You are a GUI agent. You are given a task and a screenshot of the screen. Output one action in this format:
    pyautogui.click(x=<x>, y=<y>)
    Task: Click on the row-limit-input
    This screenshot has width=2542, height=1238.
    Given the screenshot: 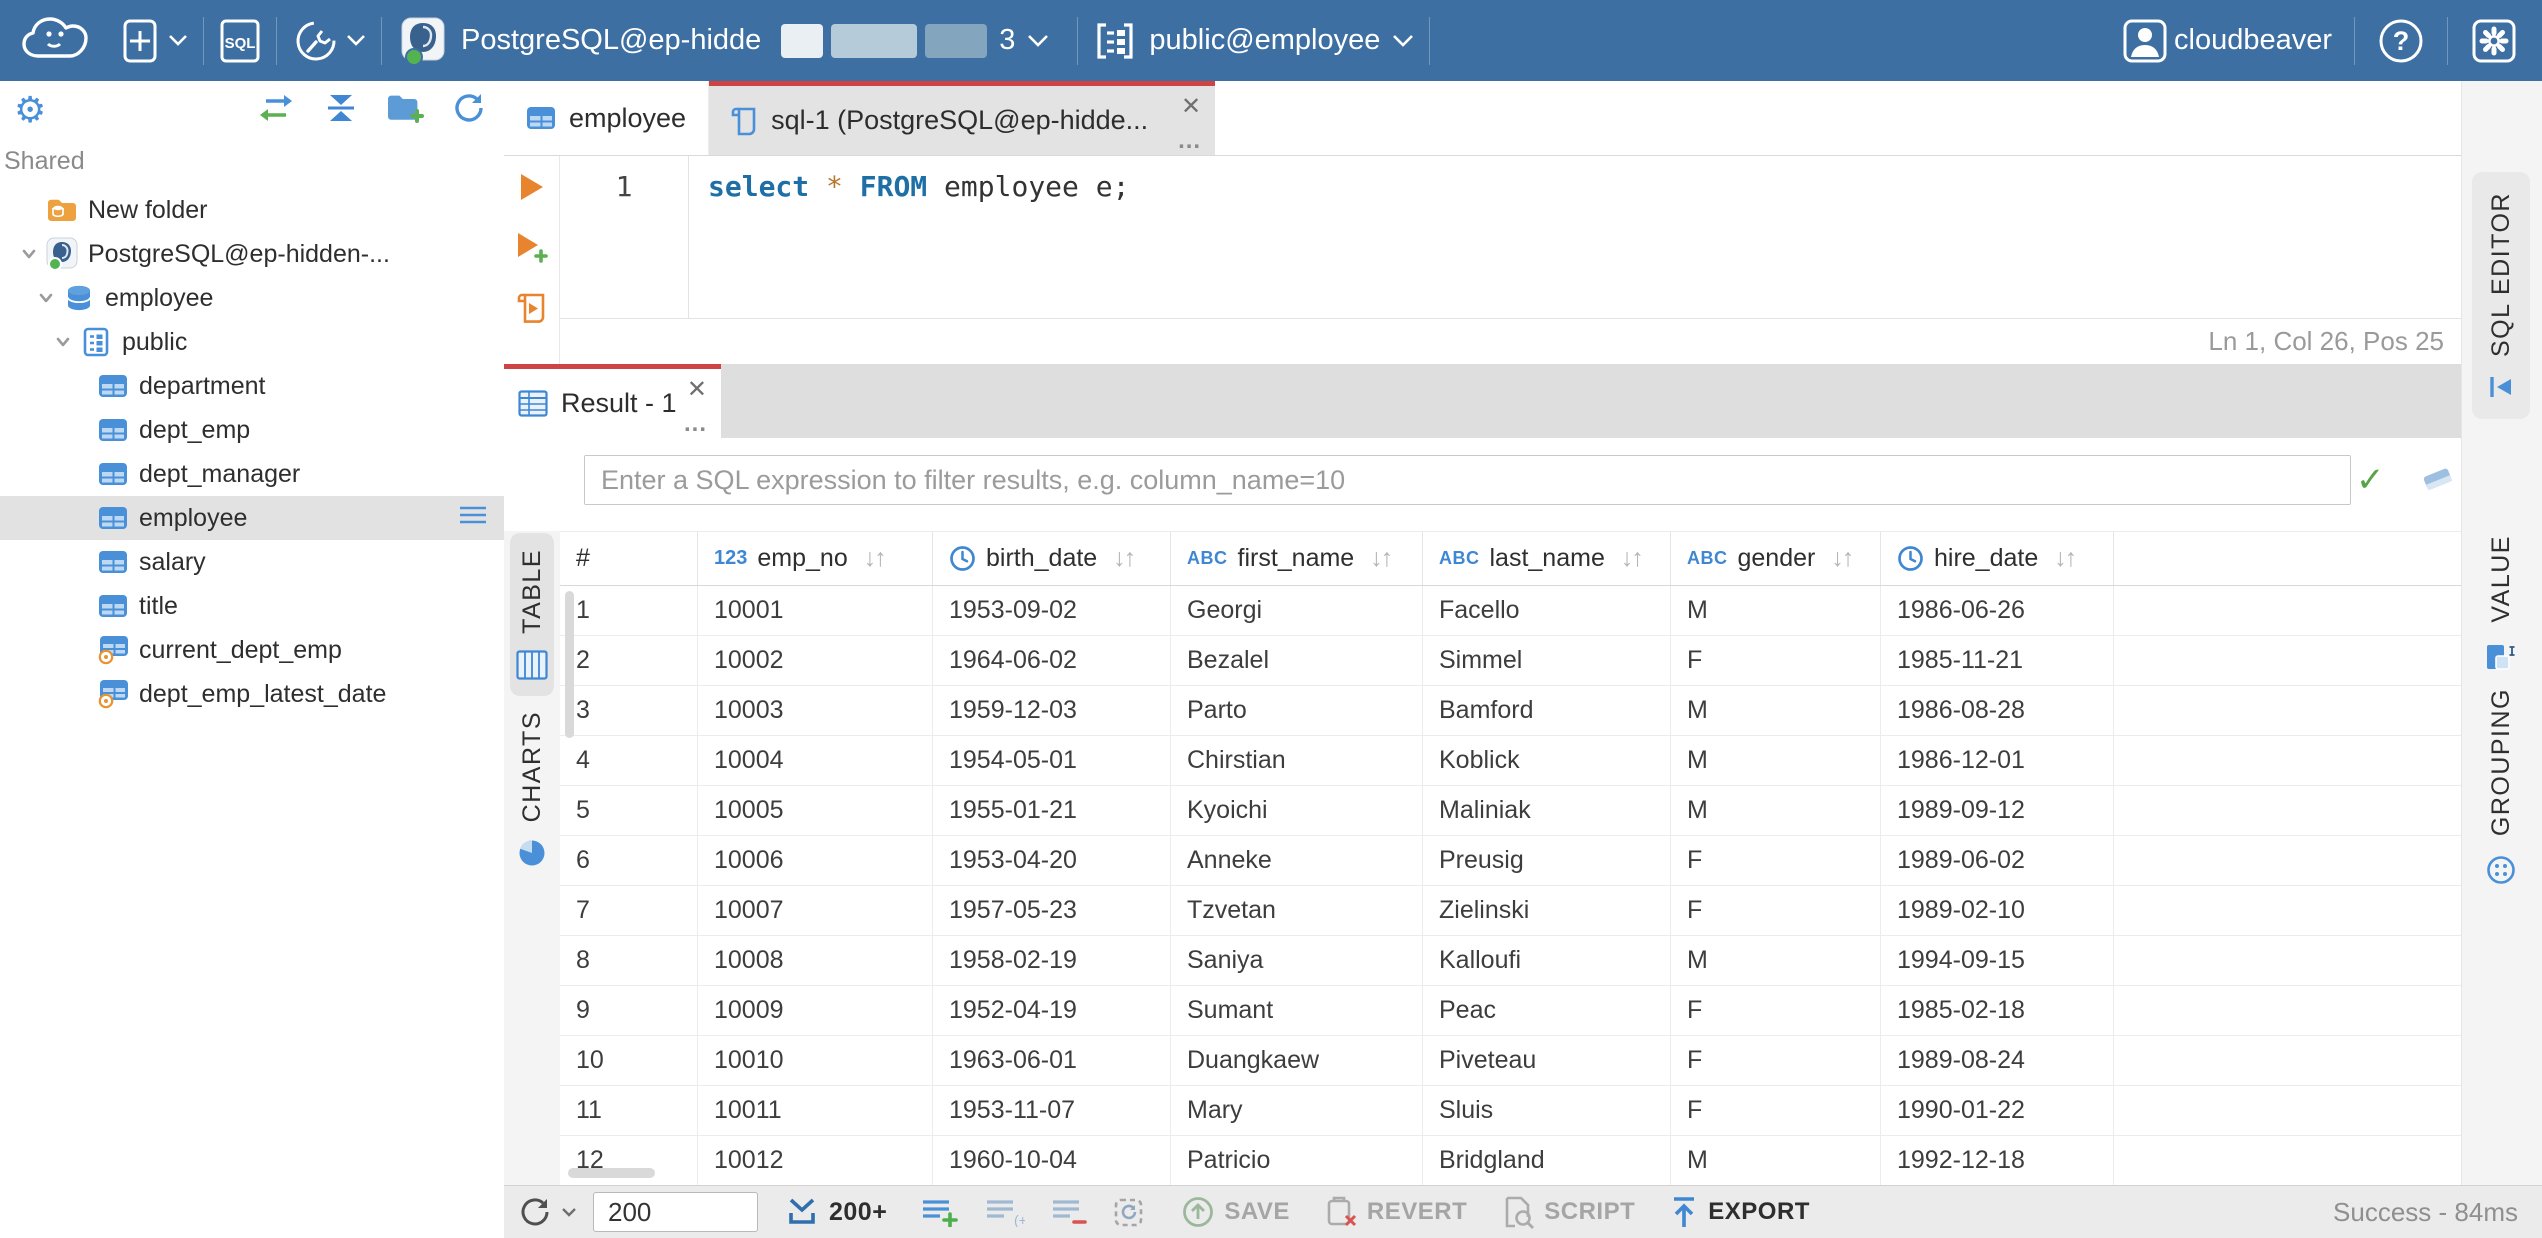 What is the action you would take?
    pyautogui.click(x=675, y=1212)
    